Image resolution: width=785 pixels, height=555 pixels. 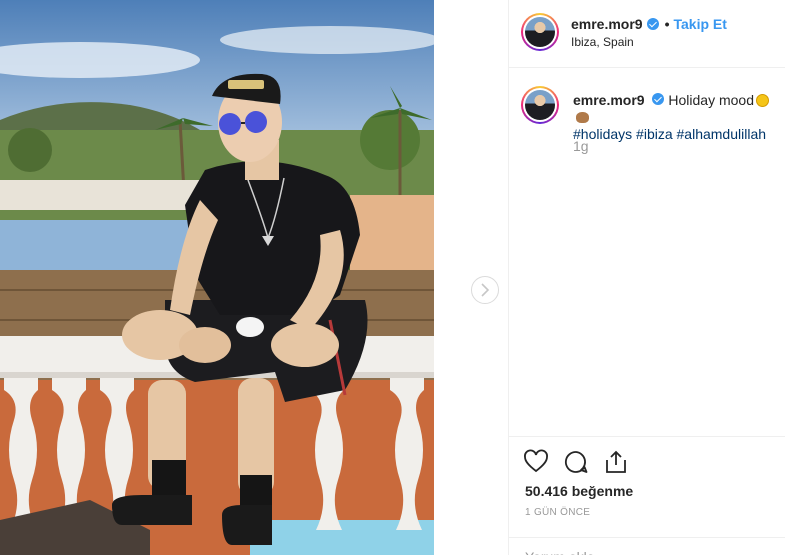 What do you see at coordinates (602, 42) in the screenshot?
I see `location-link: Ibiza, Spain` at bounding box center [602, 42].